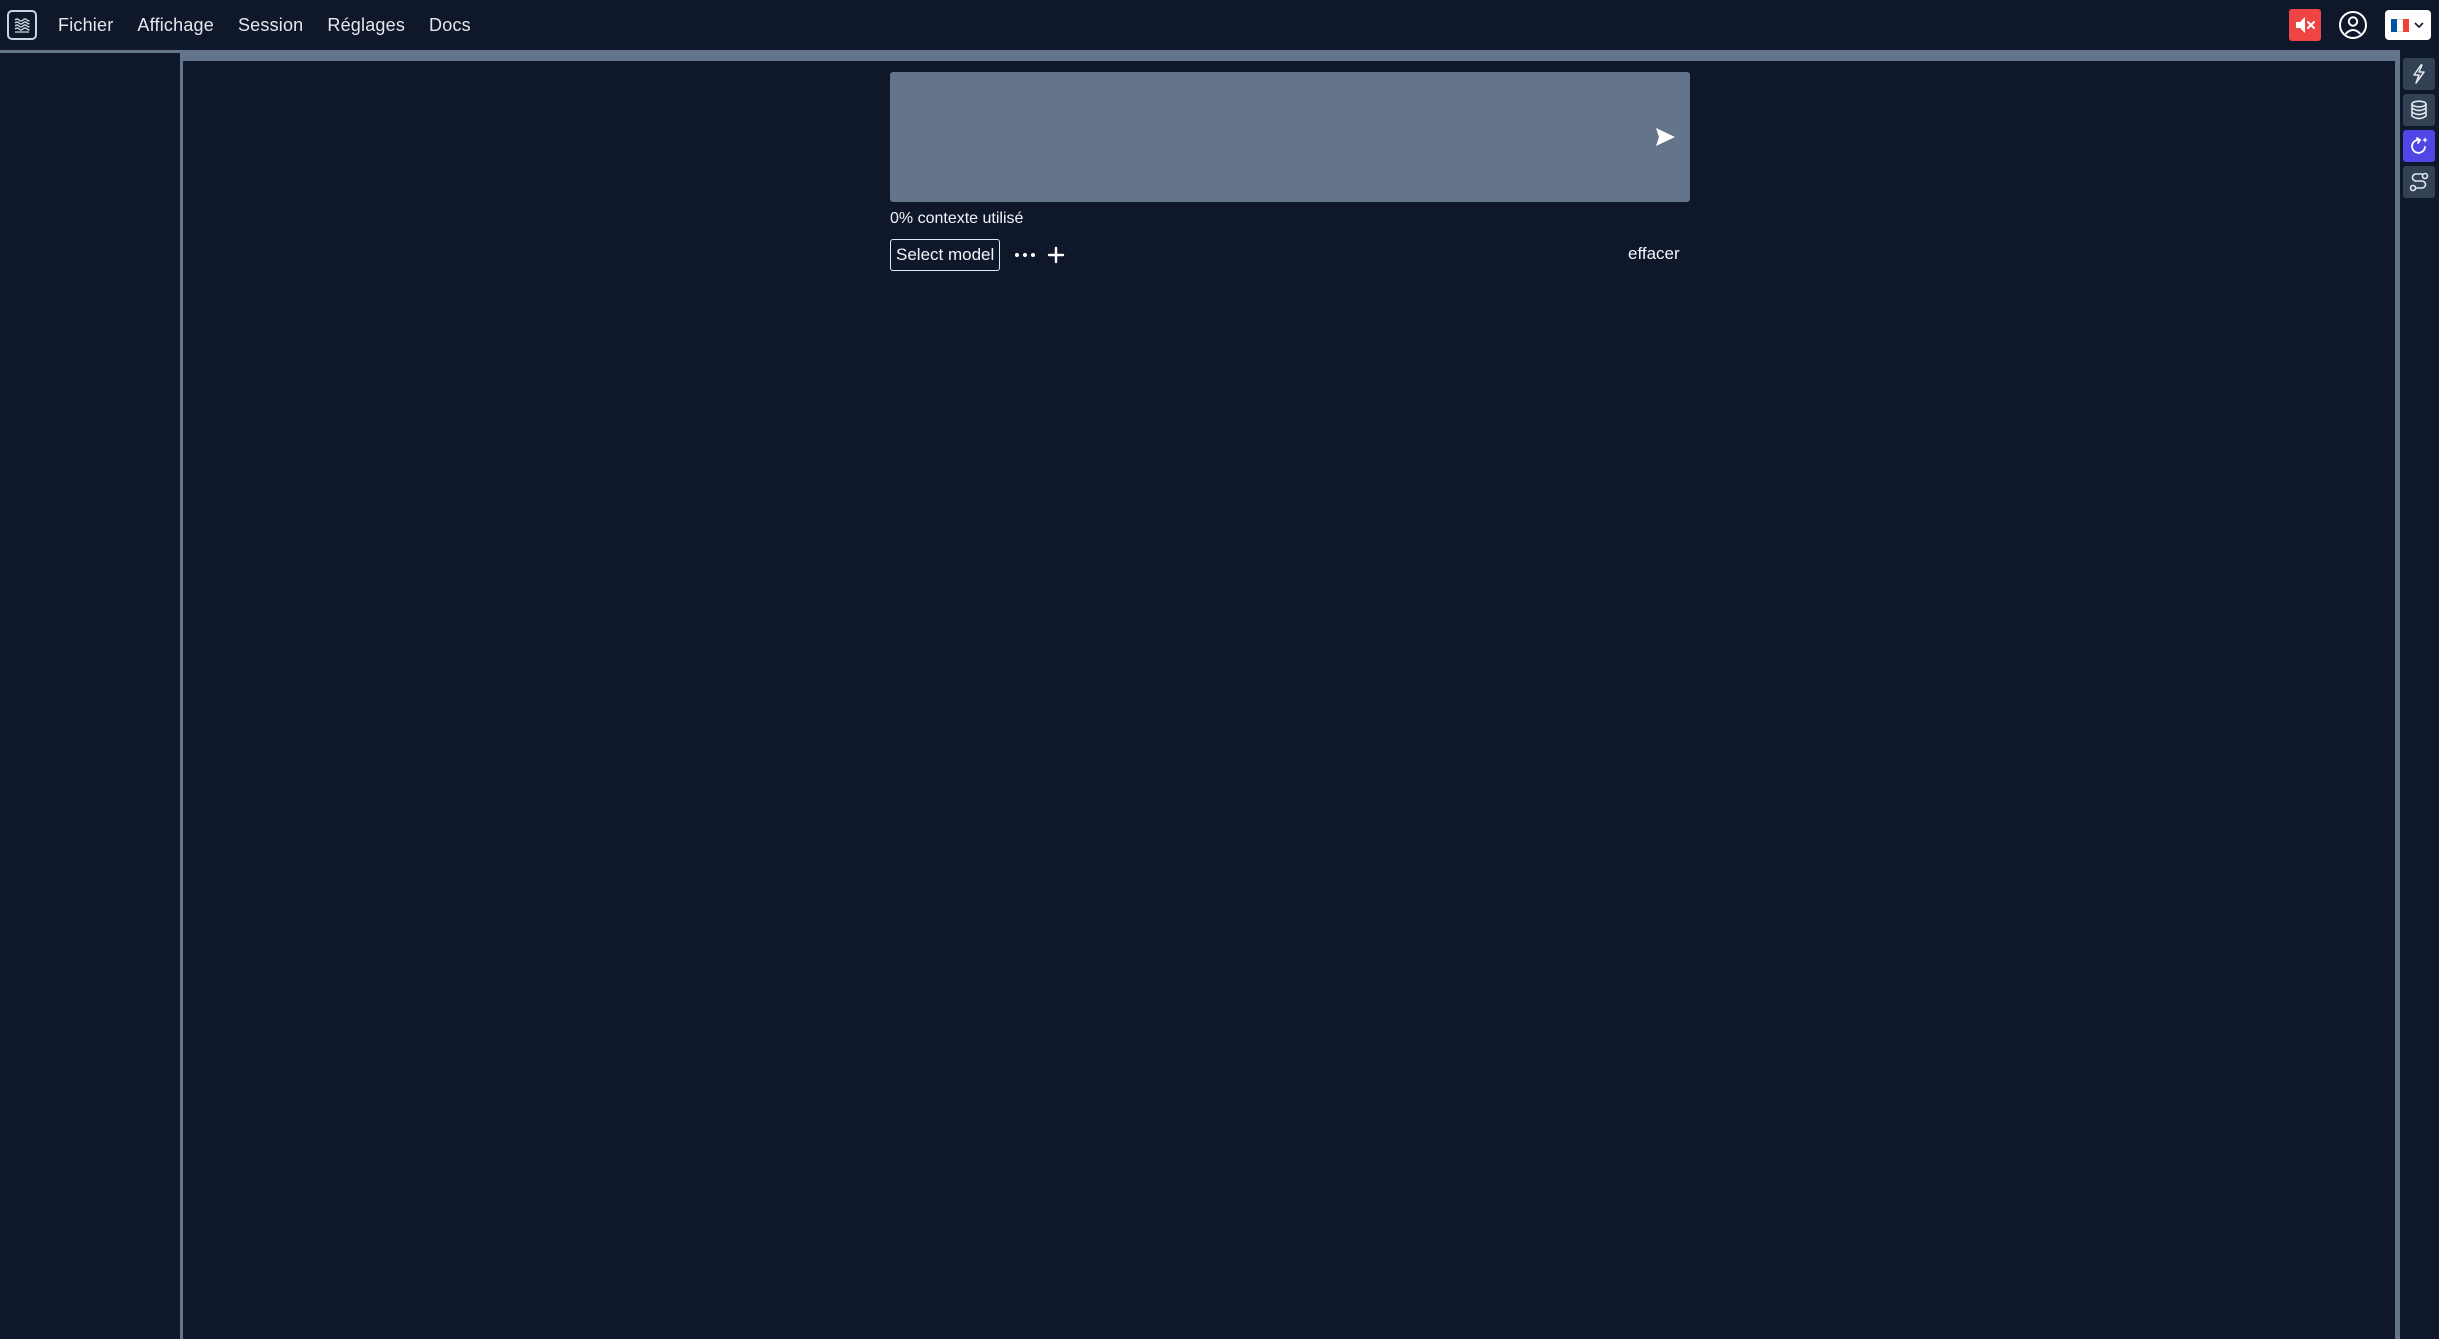  I want to click on left-sidebar, so click(90, 696).